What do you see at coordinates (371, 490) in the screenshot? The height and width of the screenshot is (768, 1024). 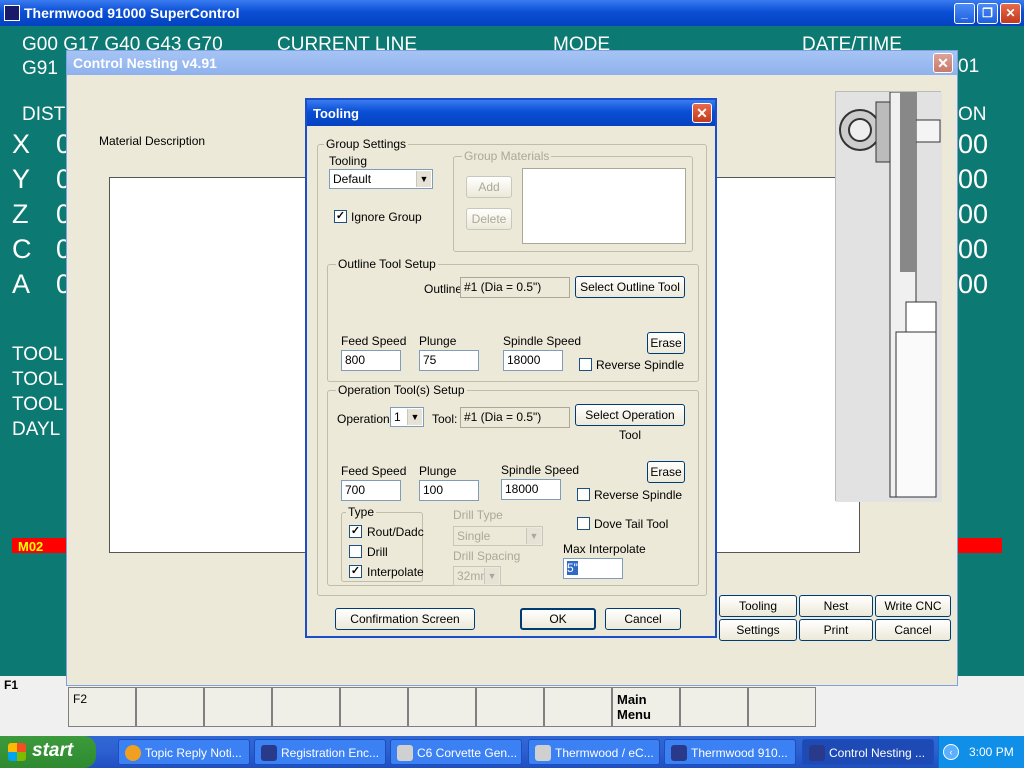 I see `operation-feed-speed-input: 700` at bounding box center [371, 490].